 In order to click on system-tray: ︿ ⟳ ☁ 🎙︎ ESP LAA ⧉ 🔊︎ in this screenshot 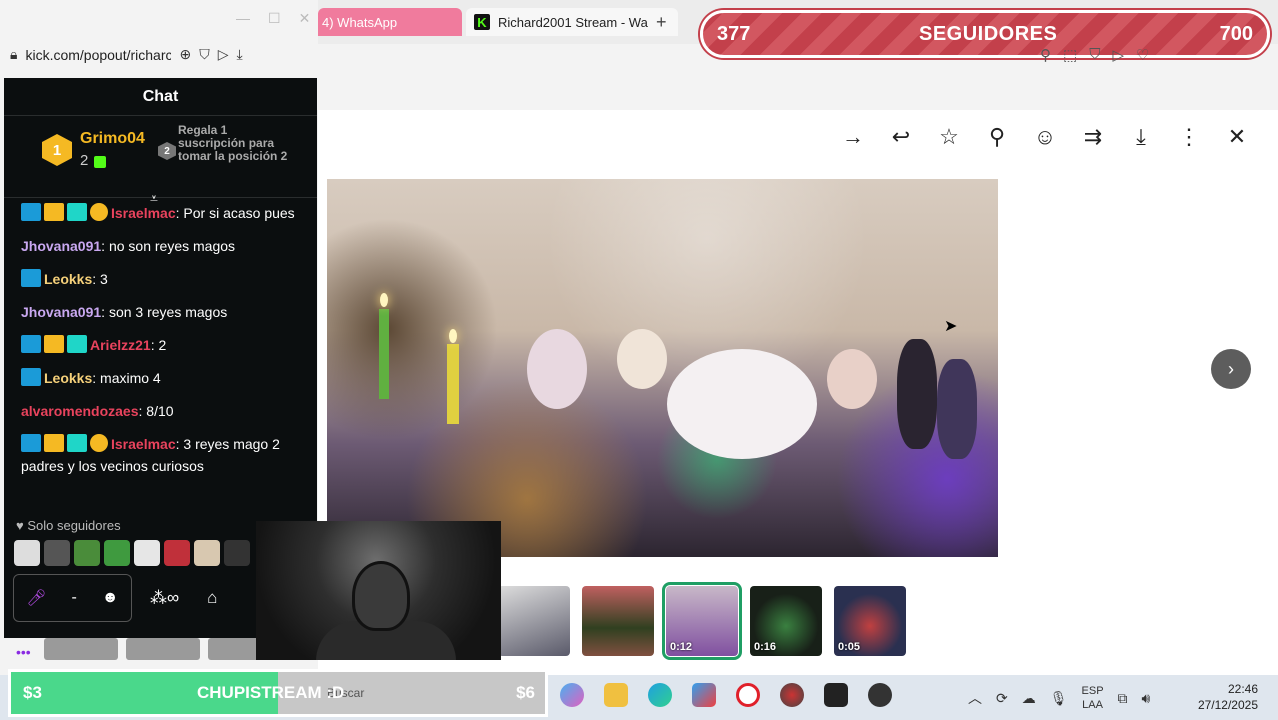, I will do `click(1059, 698)`.